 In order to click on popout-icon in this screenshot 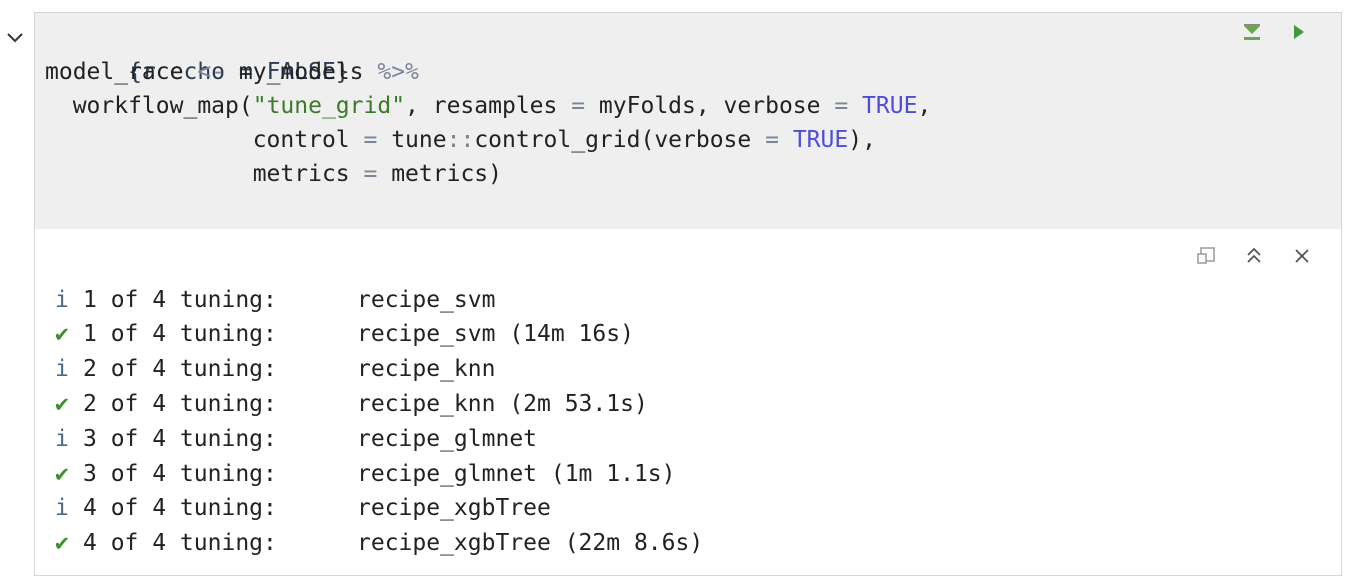, I will do `click(1206, 255)`.